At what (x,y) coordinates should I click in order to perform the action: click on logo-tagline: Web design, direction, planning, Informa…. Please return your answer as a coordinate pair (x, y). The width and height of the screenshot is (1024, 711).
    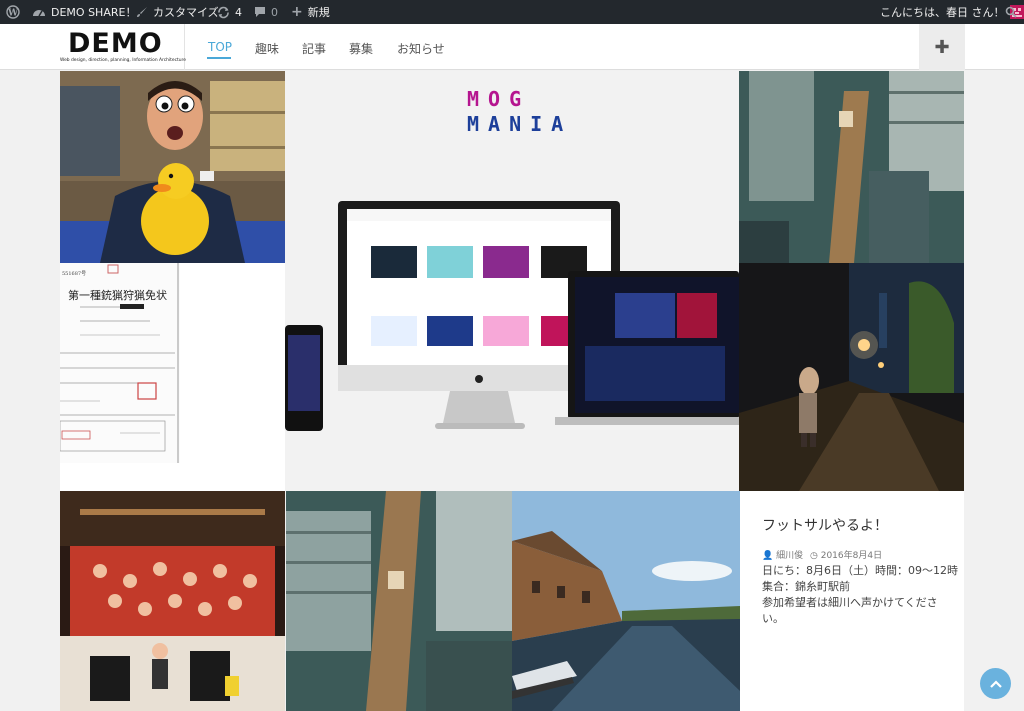
    Looking at the image, I should click on (123, 60).